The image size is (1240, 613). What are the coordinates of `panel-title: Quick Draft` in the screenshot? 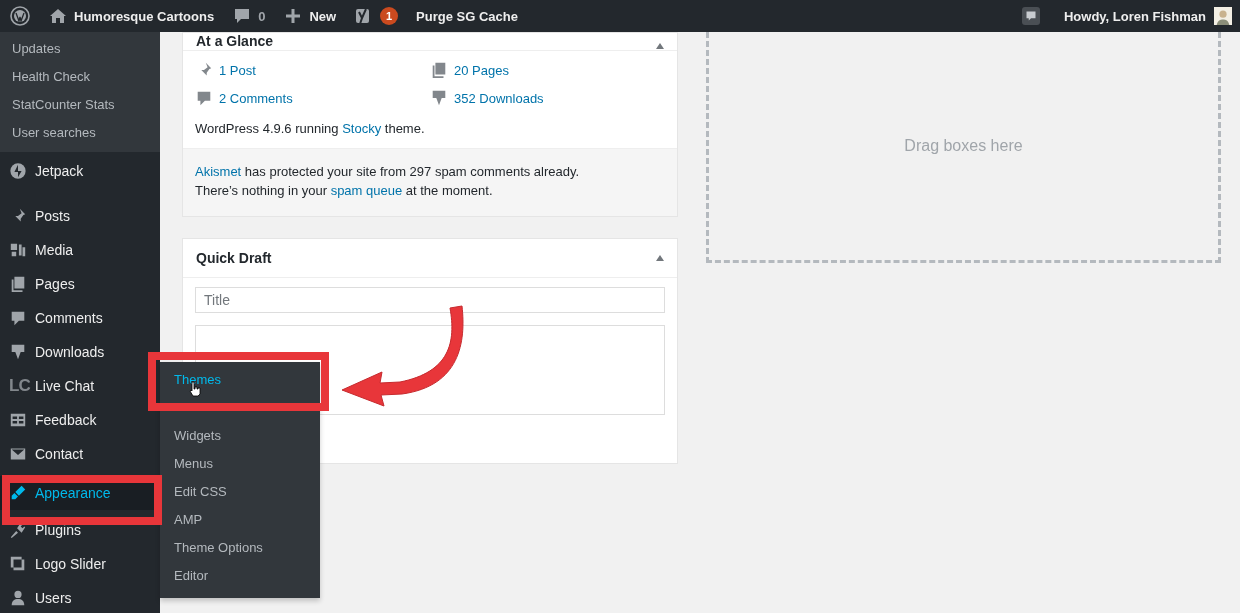 It's located at (234, 258).